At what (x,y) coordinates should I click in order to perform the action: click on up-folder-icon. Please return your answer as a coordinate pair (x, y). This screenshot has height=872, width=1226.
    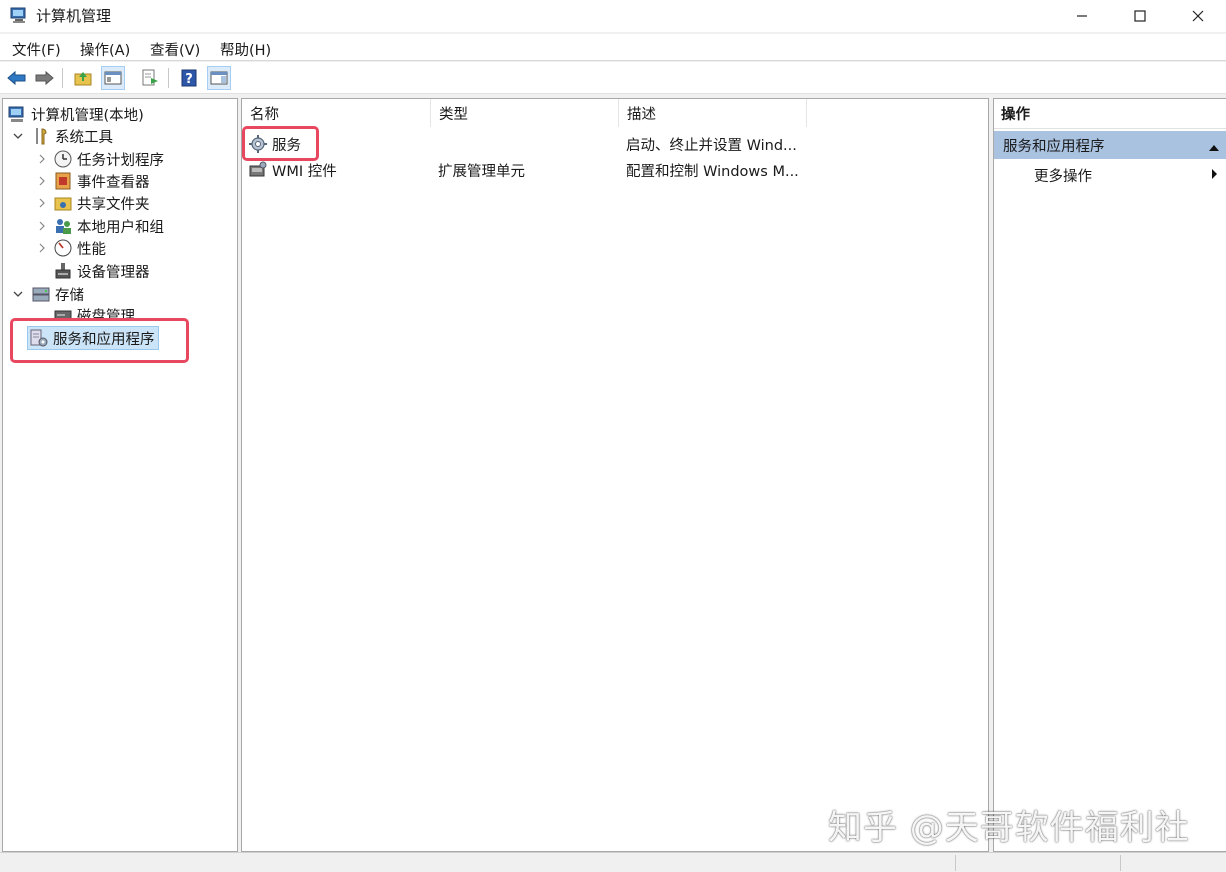
    Looking at the image, I should click on (83, 79).